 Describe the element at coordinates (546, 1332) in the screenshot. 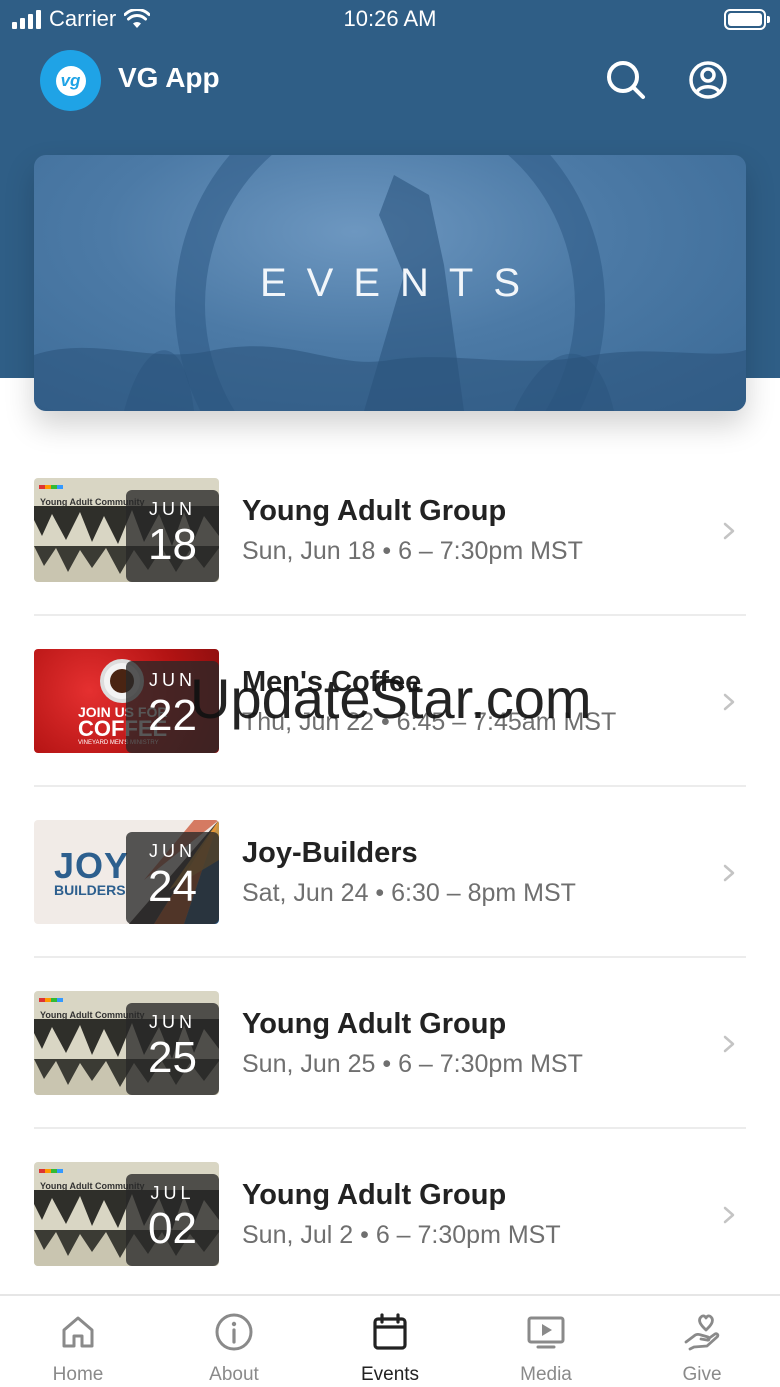

I see `media-play-icon` at that location.